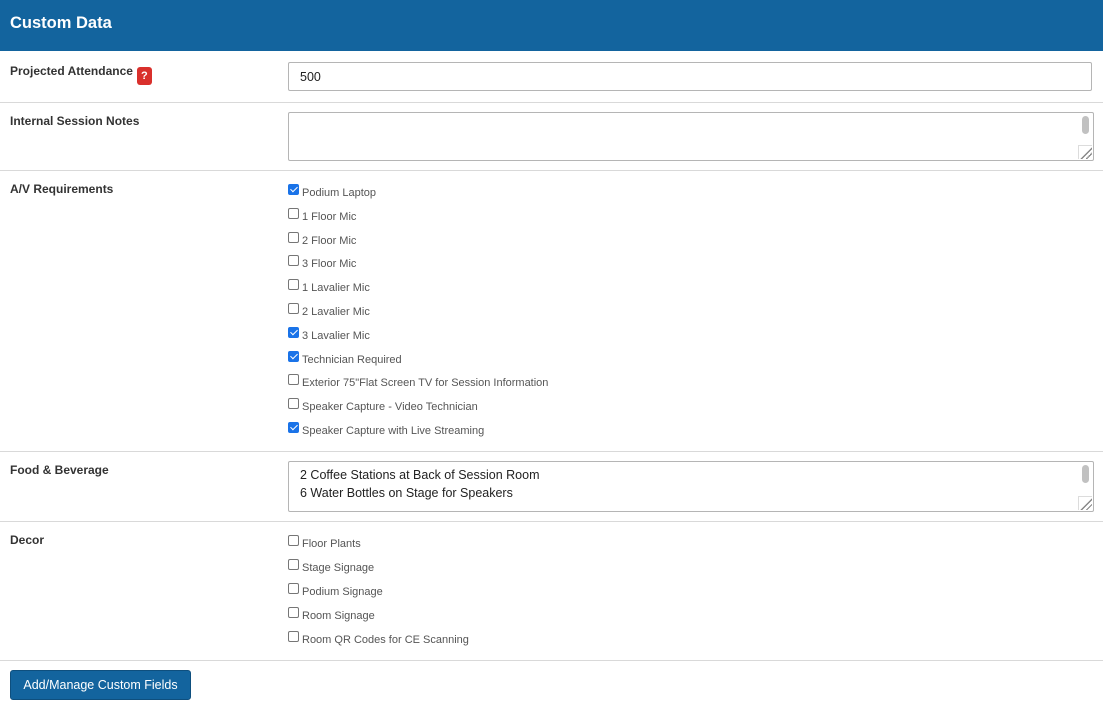  I want to click on checkbox-option: Room QR Codes for CE Scanning, so click(378, 638).